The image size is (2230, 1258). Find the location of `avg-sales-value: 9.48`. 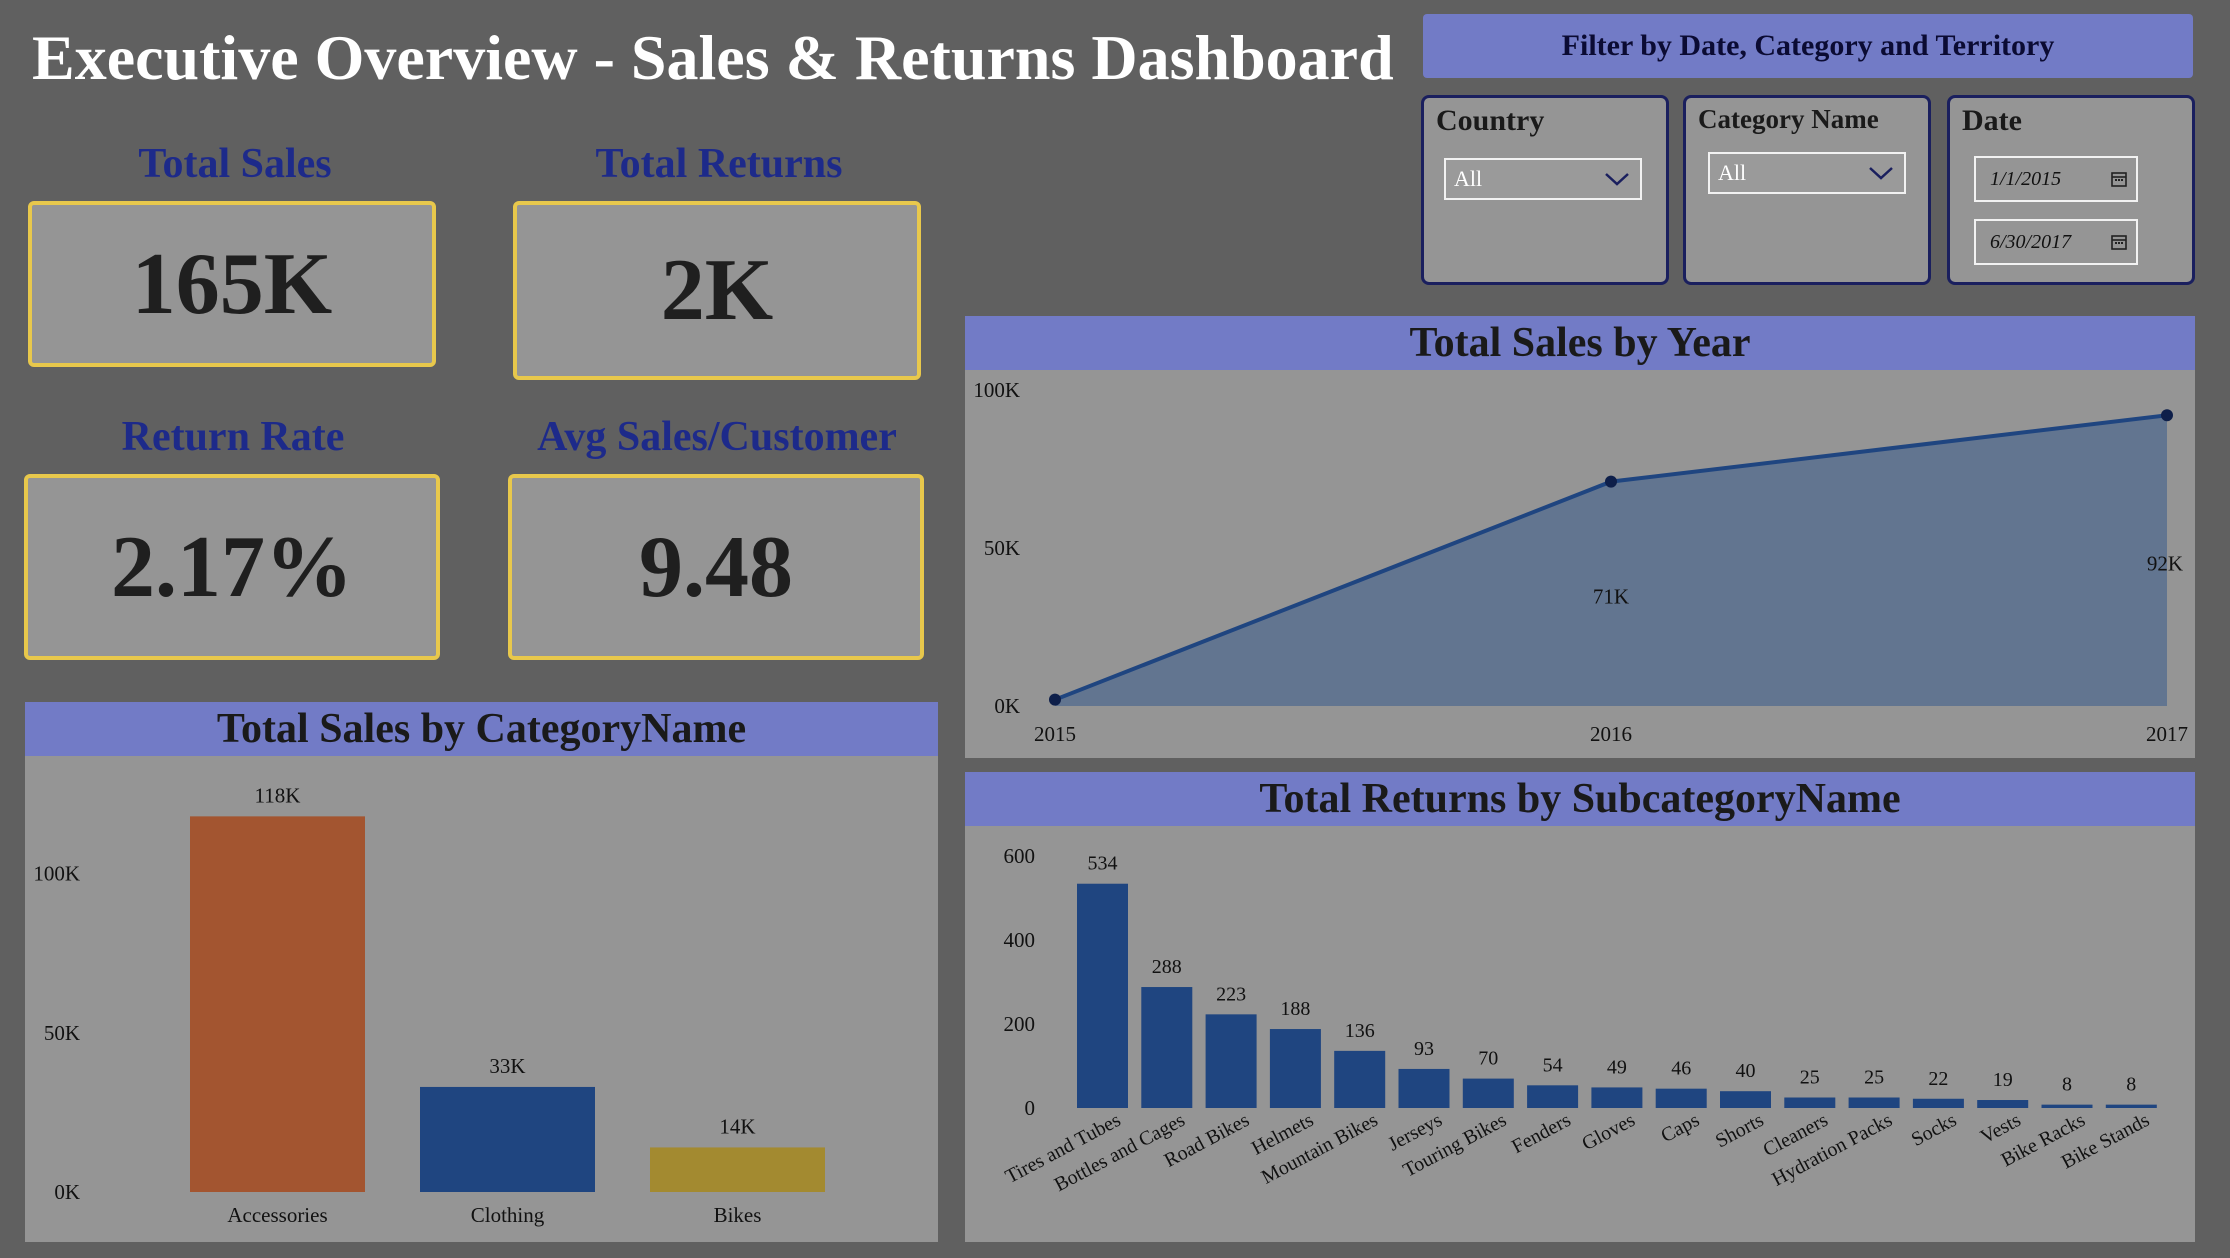

avg-sales-value: 9.48 is located at coordinates (716, 567).